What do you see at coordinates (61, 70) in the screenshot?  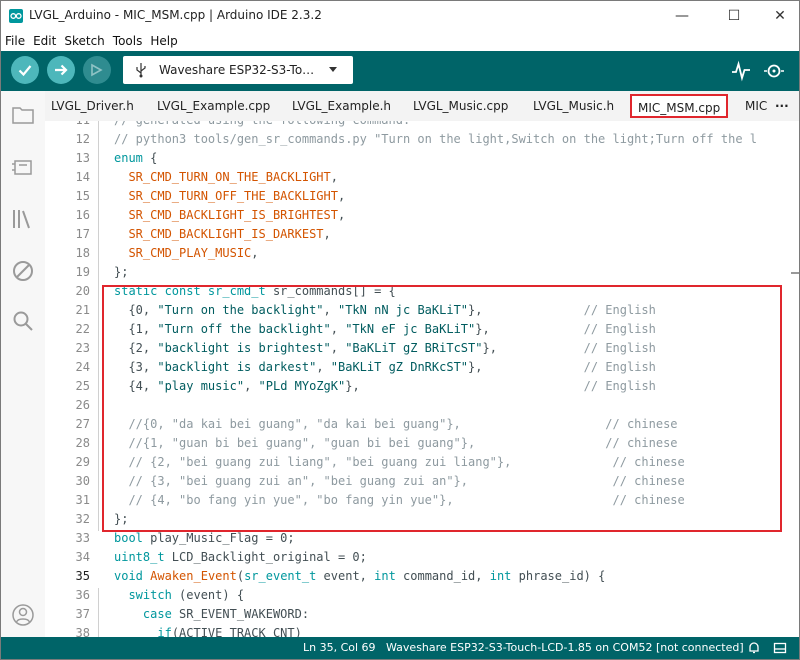 I see `upload-button` at bounding box center [61, 70].